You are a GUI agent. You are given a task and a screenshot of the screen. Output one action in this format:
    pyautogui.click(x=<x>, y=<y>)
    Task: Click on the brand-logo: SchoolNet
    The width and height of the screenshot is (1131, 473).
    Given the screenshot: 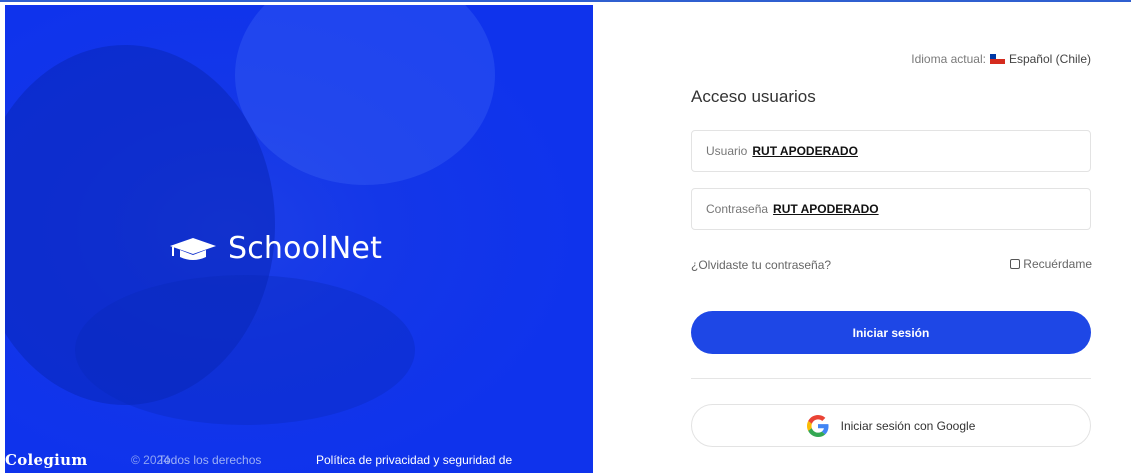 What is the action you would take?
    pyautogui.click(x=275, y=248)
    